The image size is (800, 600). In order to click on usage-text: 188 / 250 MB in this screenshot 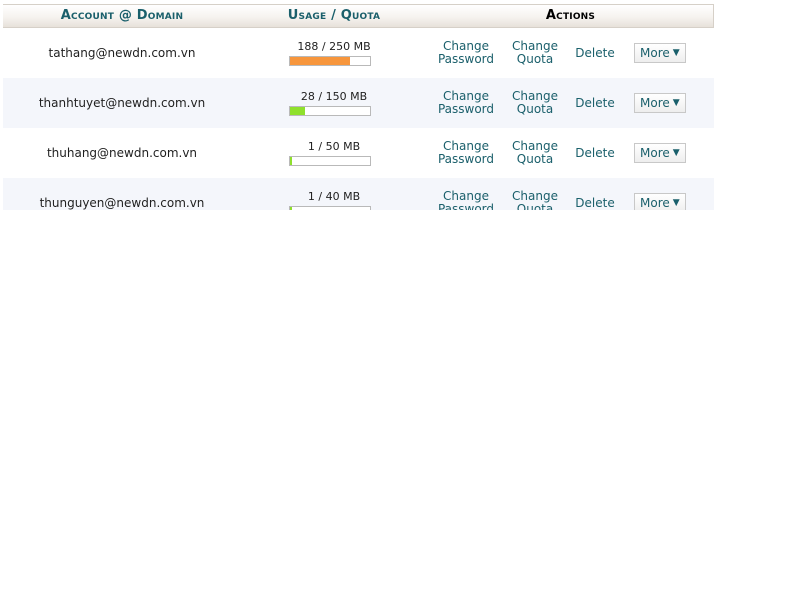, I will do `click(334, 46)`.